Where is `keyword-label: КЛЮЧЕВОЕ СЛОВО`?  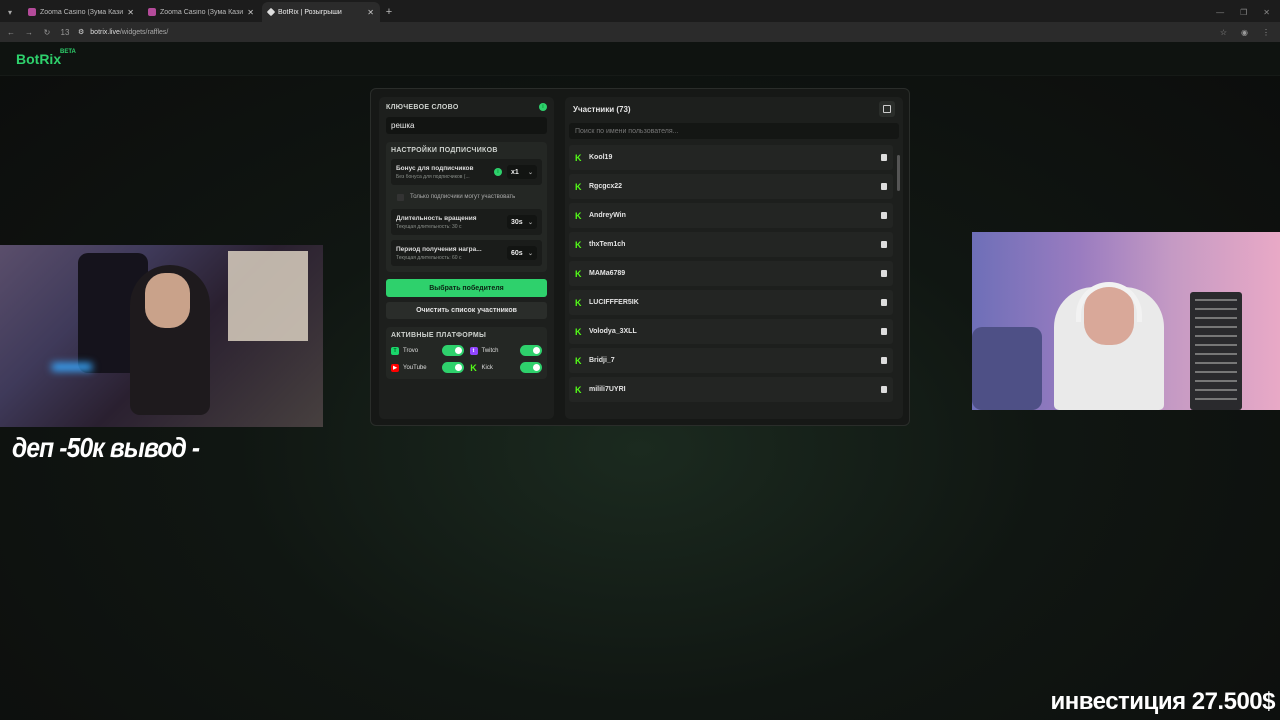
keyword-label: КЛЮЧЕВОЕ СЛОВО is located at coordinates (422, 107).